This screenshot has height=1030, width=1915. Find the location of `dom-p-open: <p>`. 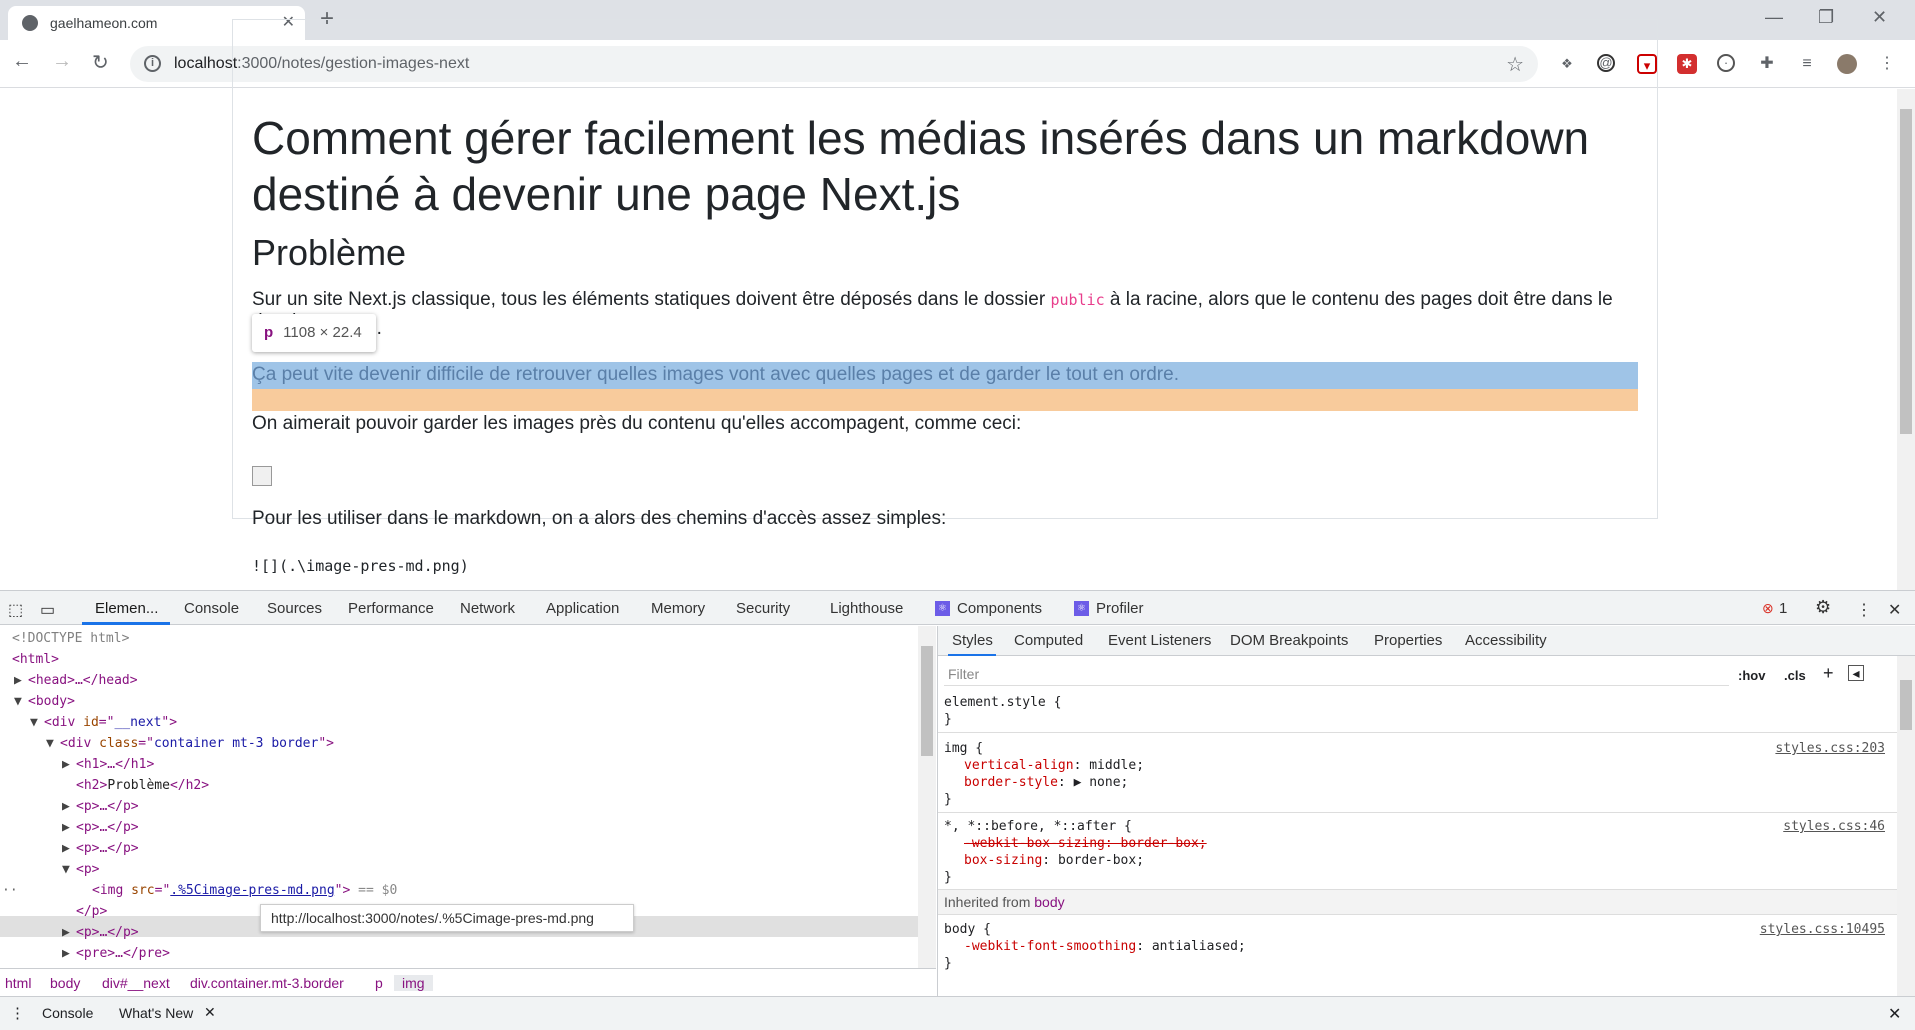

dom-p-open: <p> is located at coordinates (87, 869).